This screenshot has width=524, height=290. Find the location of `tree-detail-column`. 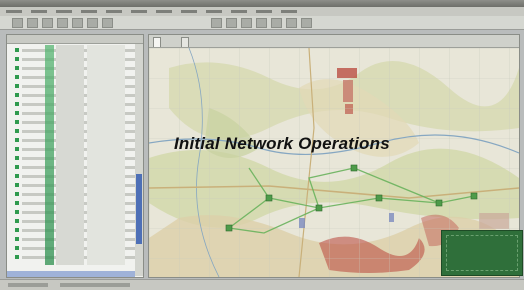

tree-detail-column is located at coordinates (106, 155).